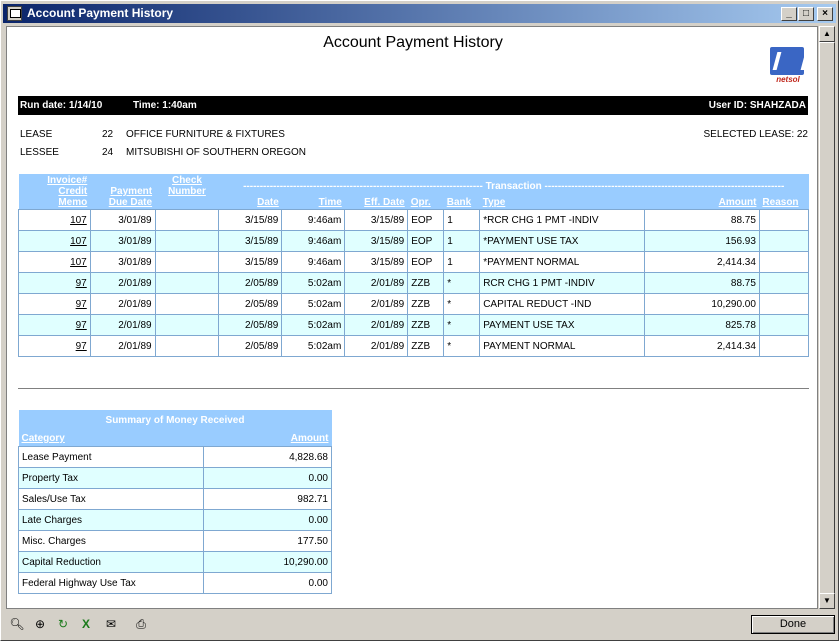  What do you see at coordinates (461, 201) in the screenshot?
I see `col-bank: Bank` at bounding box center [461, 201].